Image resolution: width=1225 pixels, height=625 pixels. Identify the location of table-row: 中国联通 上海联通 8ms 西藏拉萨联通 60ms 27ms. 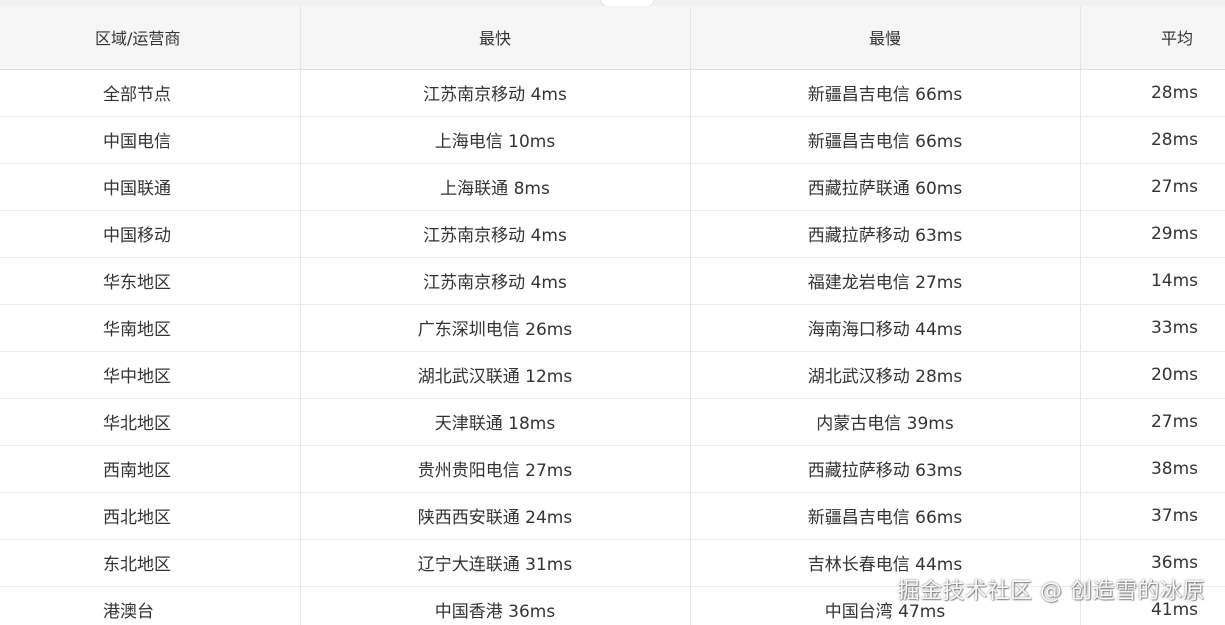
(612, 187).